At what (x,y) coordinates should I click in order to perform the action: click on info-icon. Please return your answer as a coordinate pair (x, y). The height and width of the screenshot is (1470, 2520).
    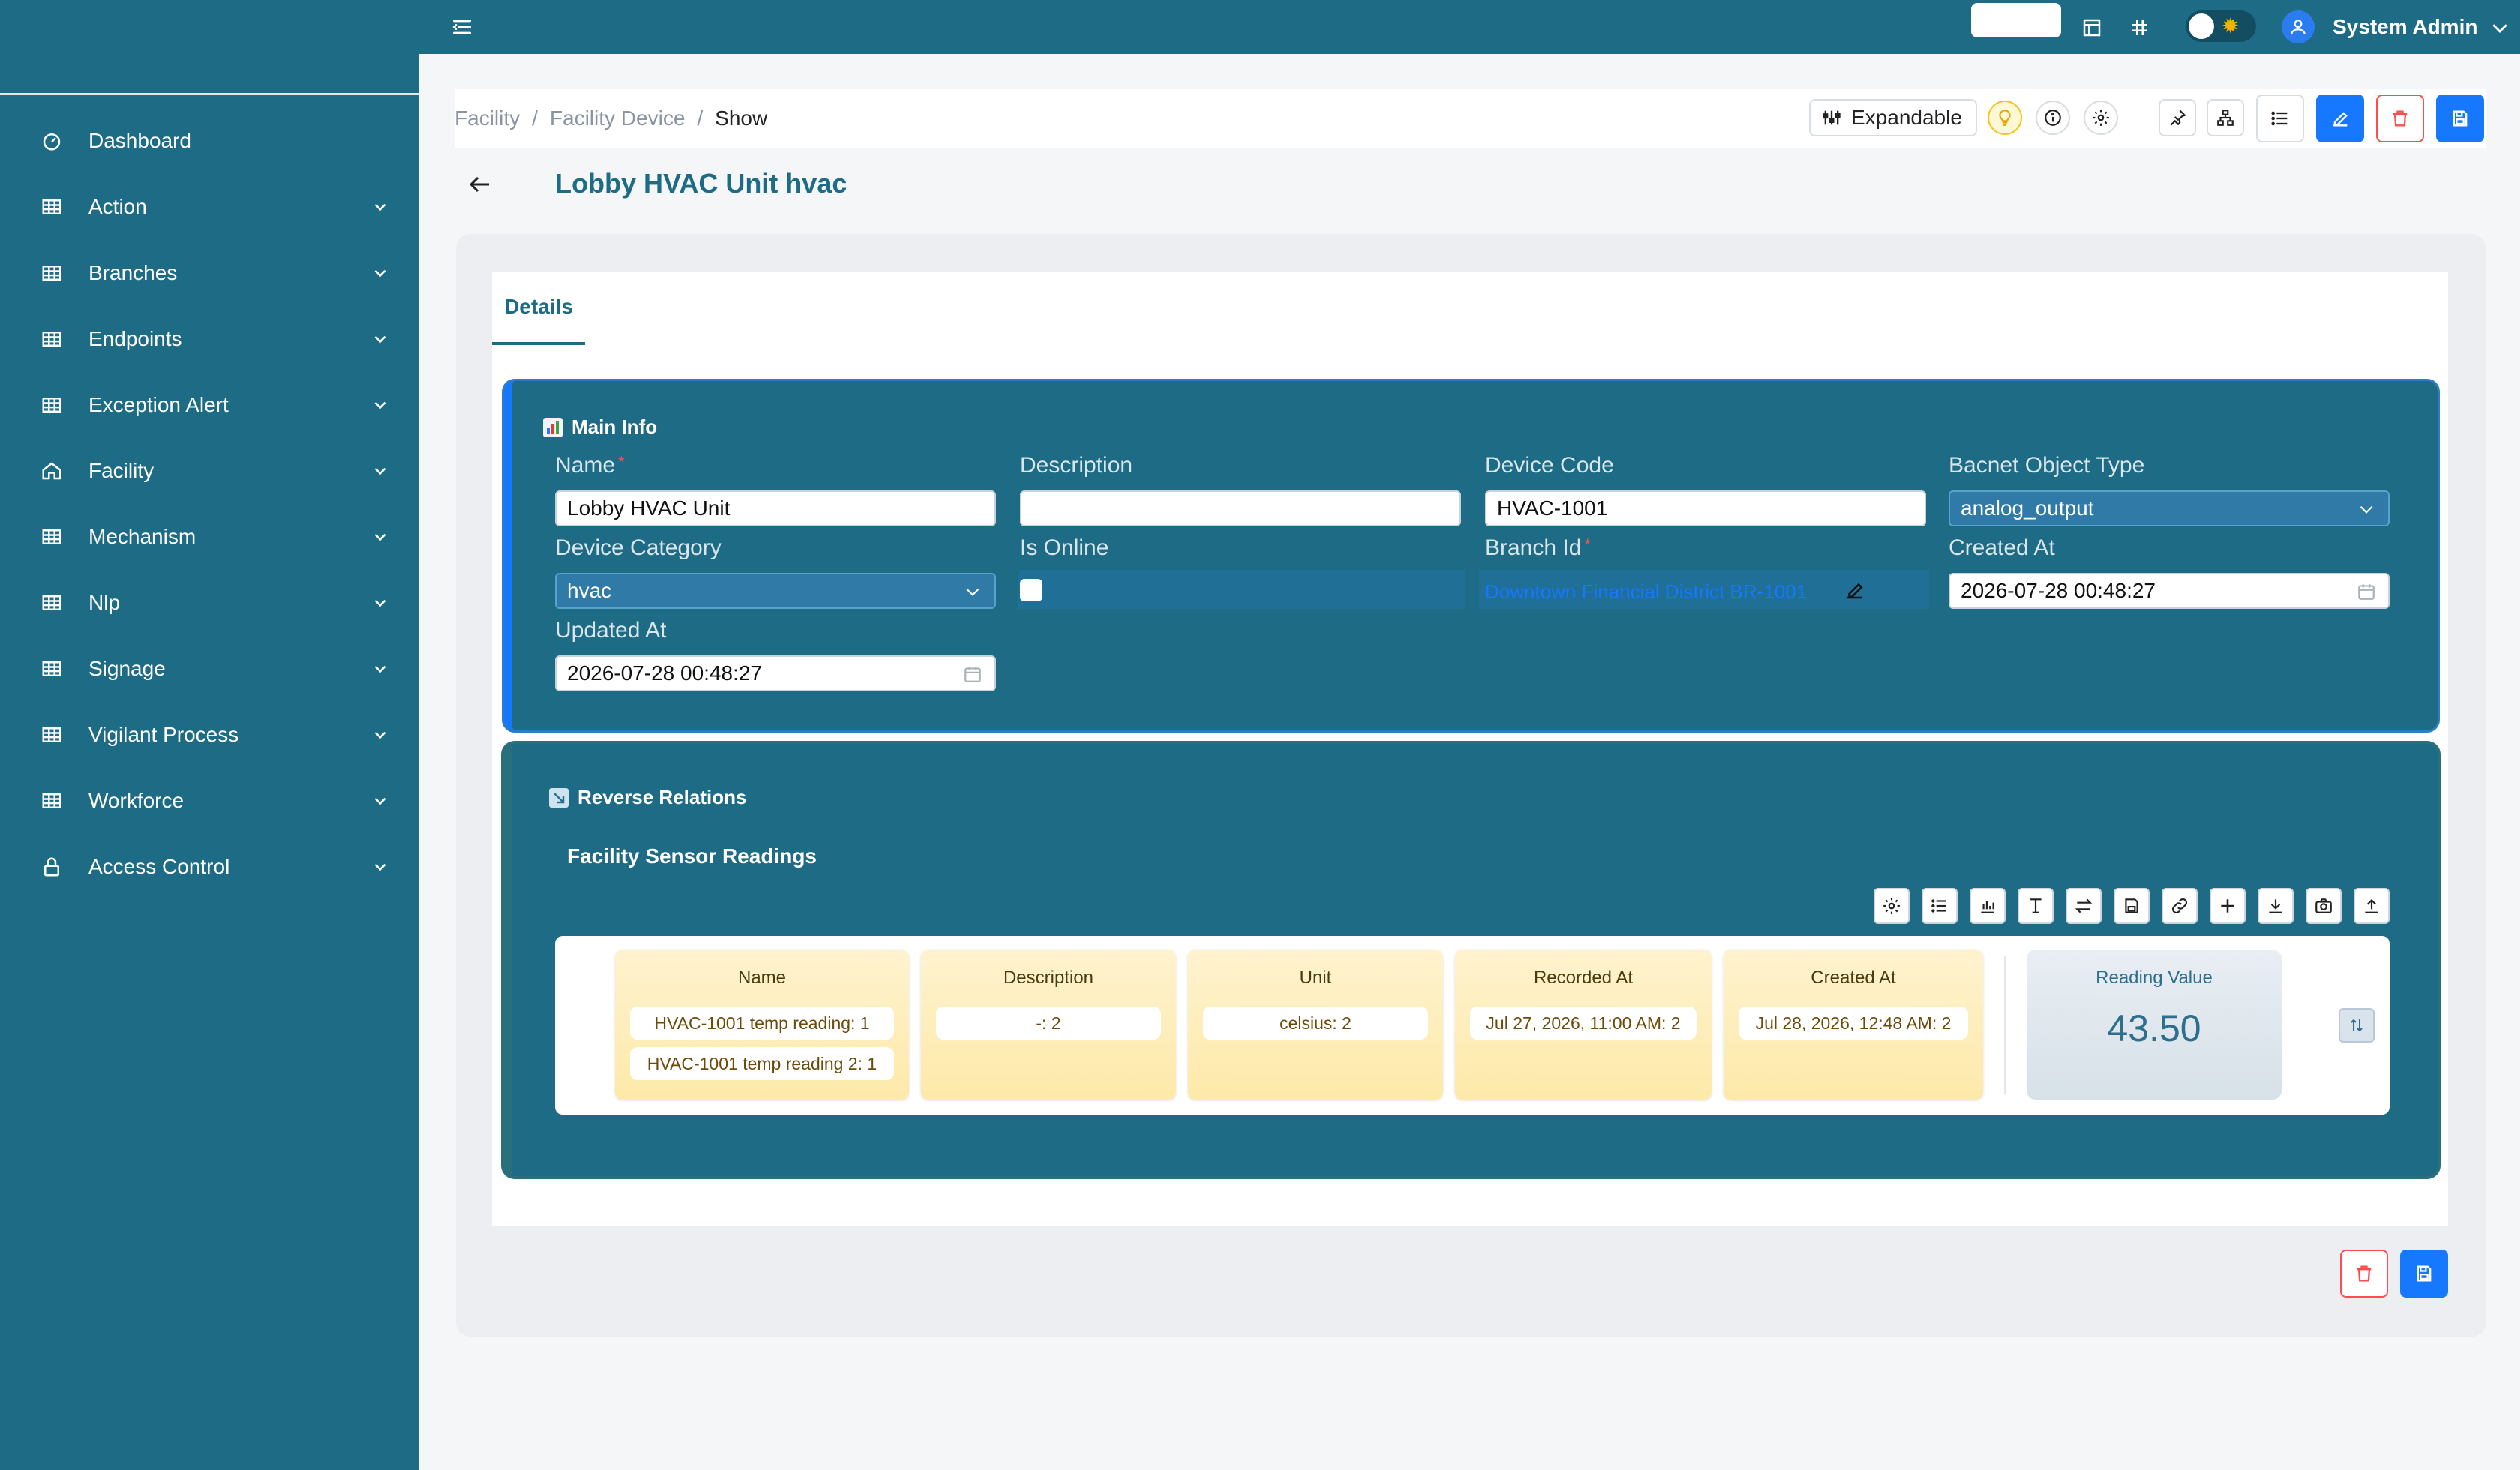
    Looking at the image, I should click on (2053, 117).